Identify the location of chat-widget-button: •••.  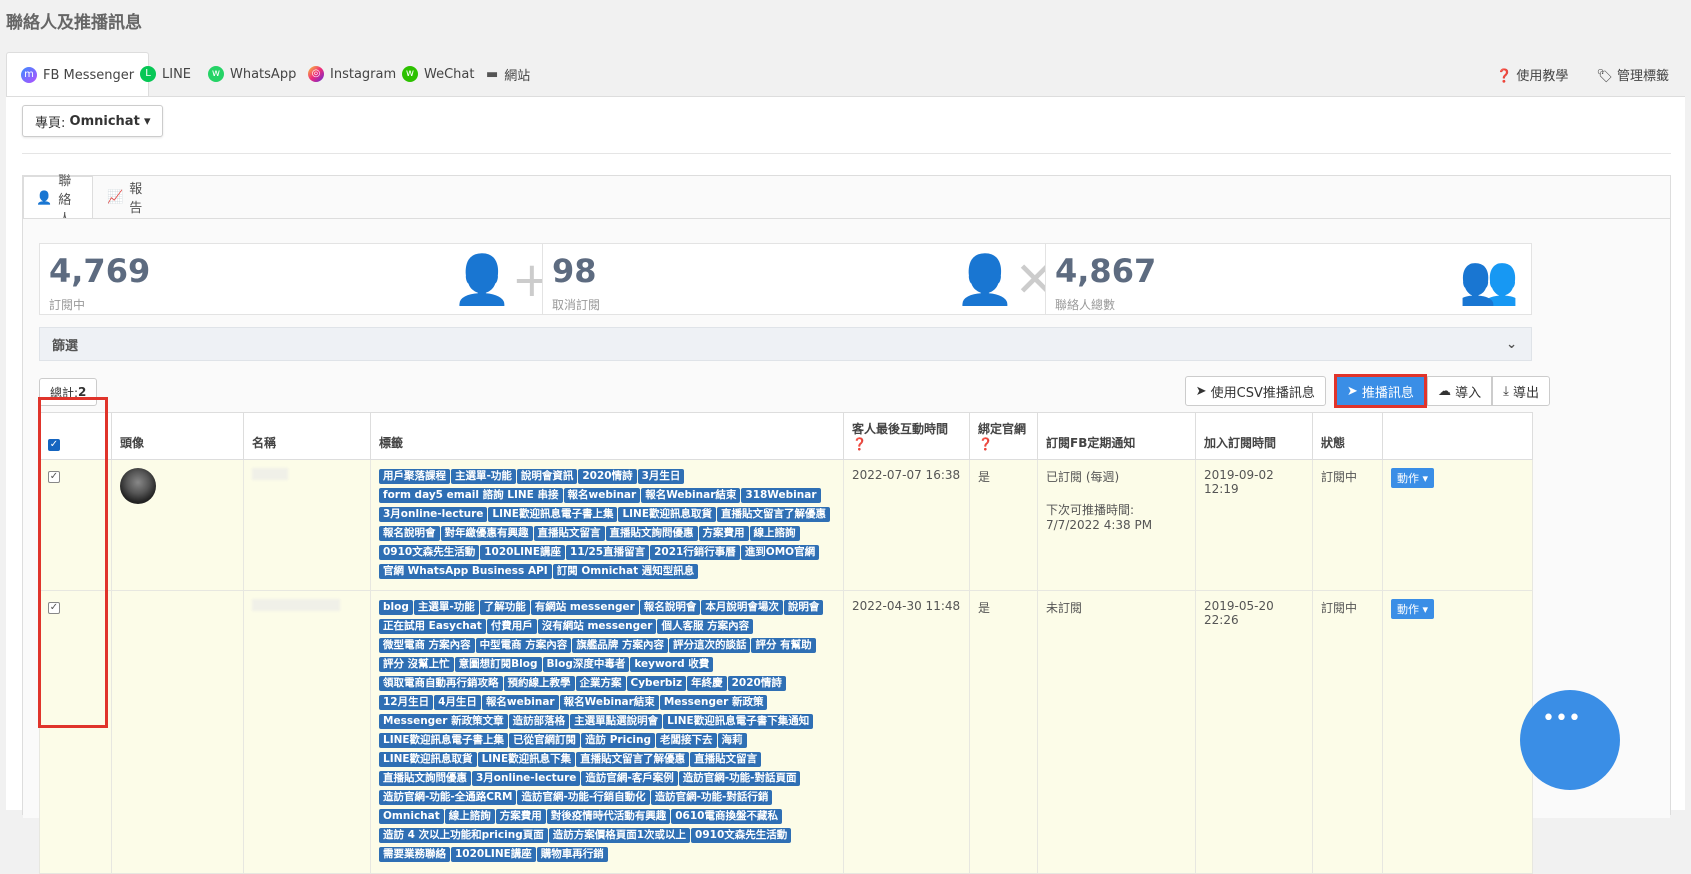
(1570, 740).